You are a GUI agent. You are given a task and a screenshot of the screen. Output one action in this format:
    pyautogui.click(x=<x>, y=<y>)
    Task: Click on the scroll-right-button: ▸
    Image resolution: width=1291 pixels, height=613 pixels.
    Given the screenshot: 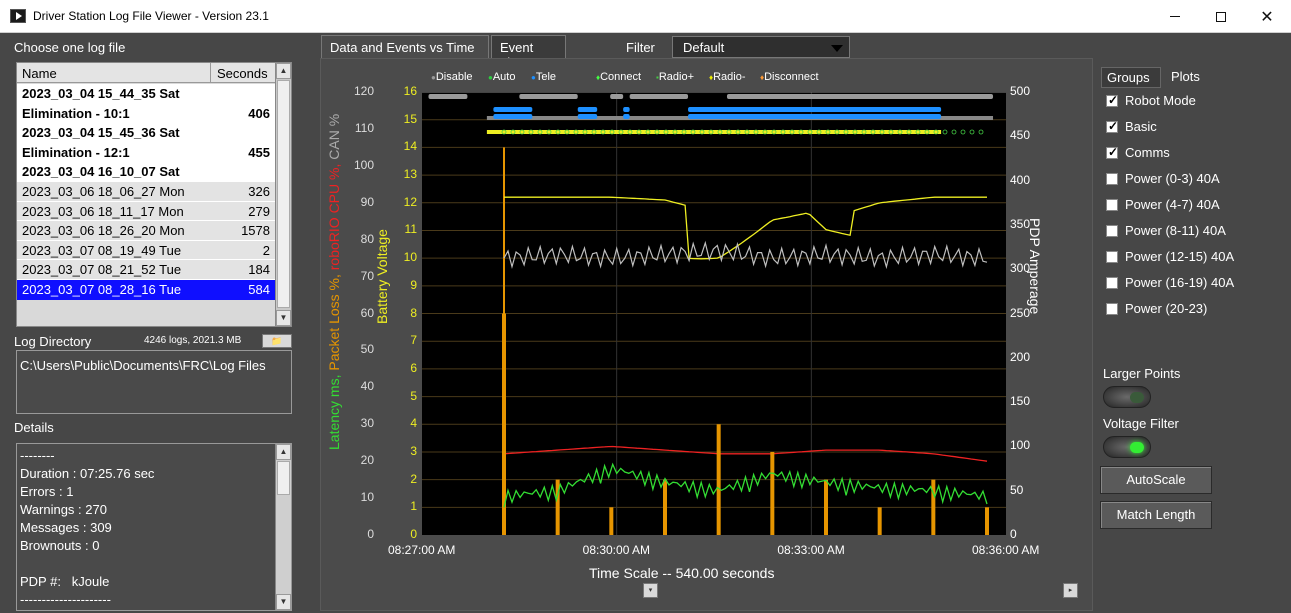 What is the action you would take?
    pyautogui.click(x=1070, y=590)
    